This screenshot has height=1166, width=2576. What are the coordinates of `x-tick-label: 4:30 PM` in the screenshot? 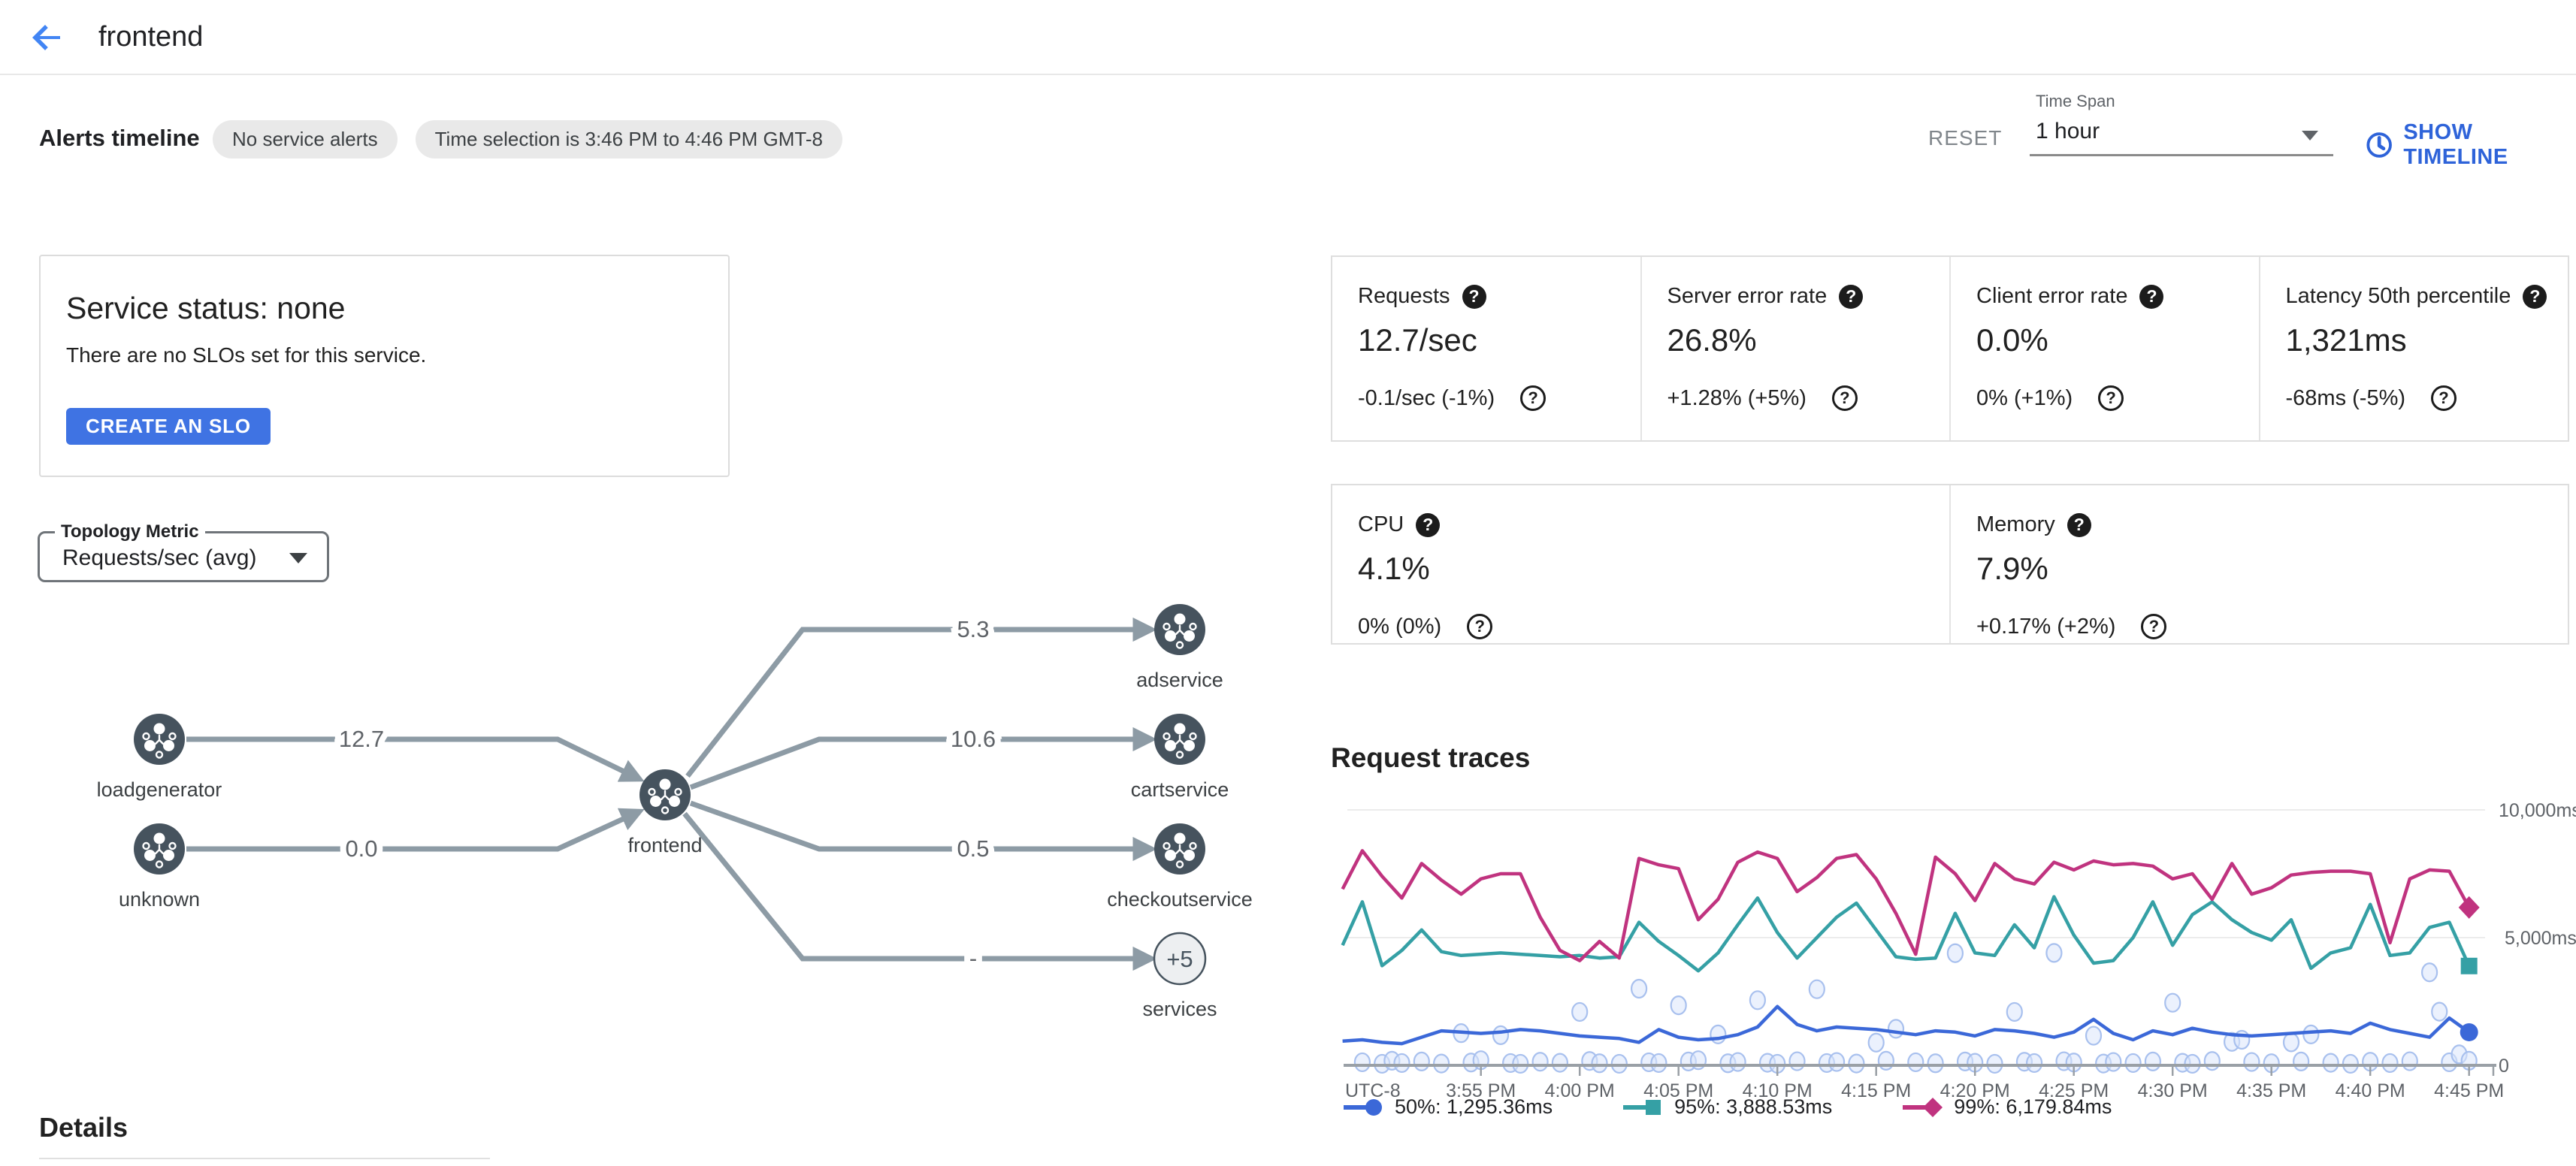 It's located at (2173, 1090).